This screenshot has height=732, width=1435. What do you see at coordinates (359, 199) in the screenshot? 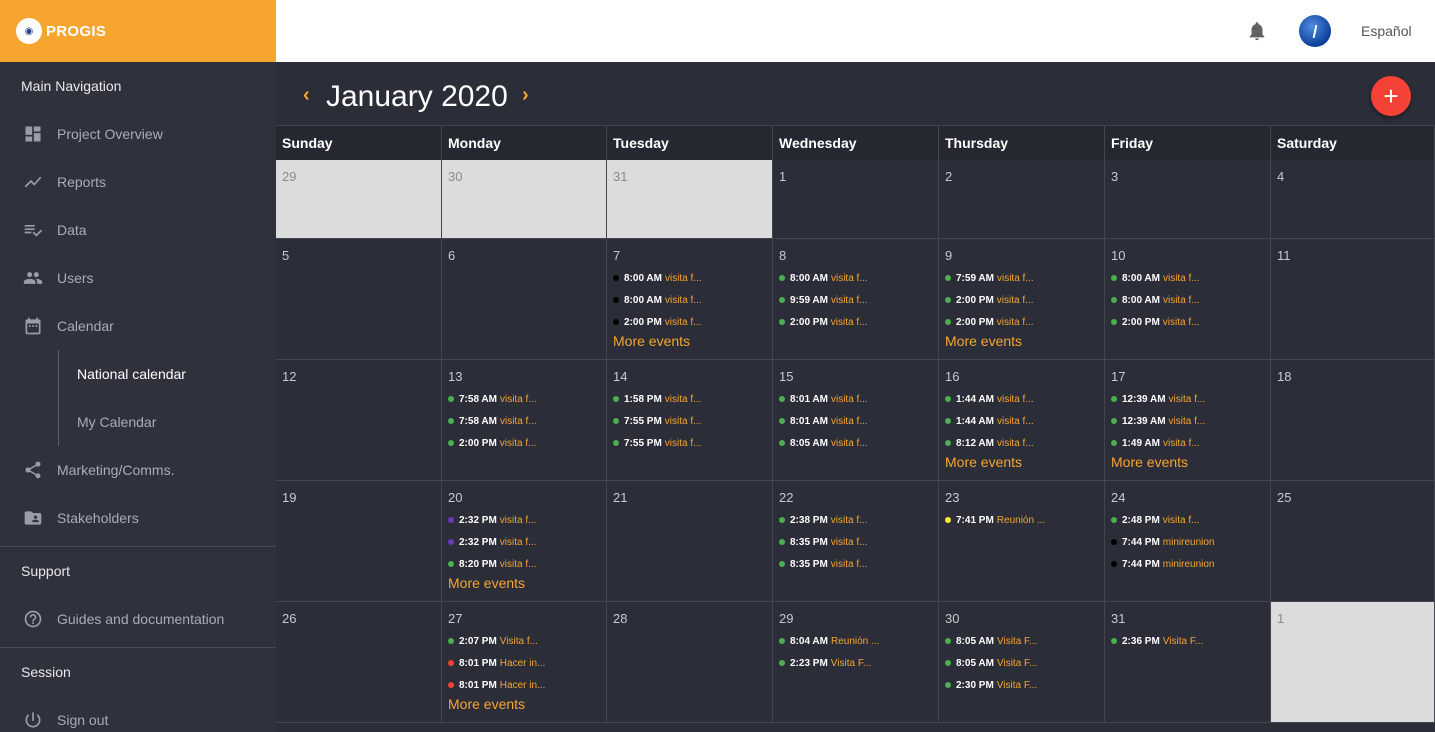
I see `day-cell: 29` at bounding box center [359, 199].